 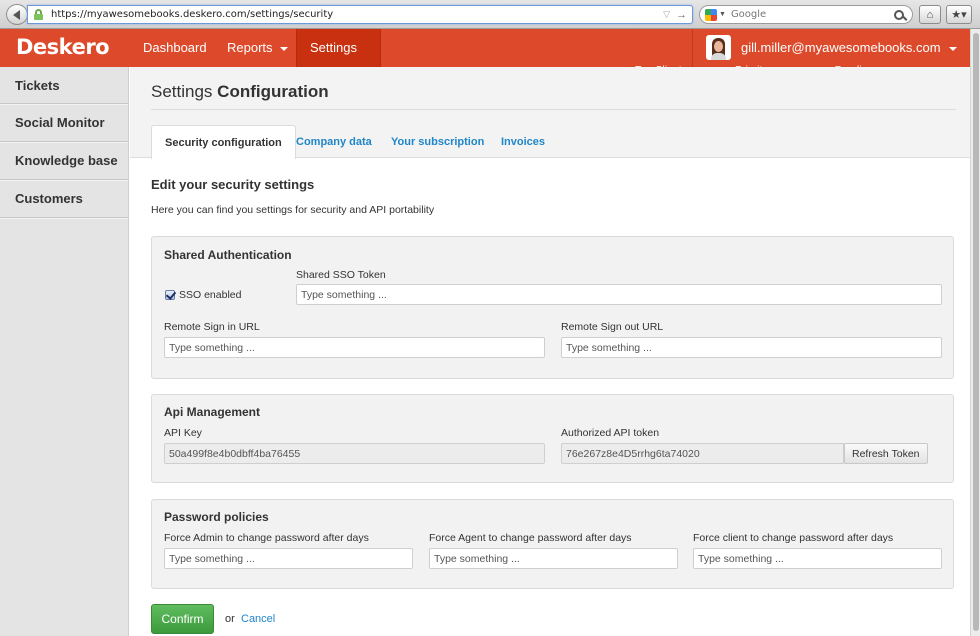 I want to click on agent-password-days-input, so click(x=553, y=558).